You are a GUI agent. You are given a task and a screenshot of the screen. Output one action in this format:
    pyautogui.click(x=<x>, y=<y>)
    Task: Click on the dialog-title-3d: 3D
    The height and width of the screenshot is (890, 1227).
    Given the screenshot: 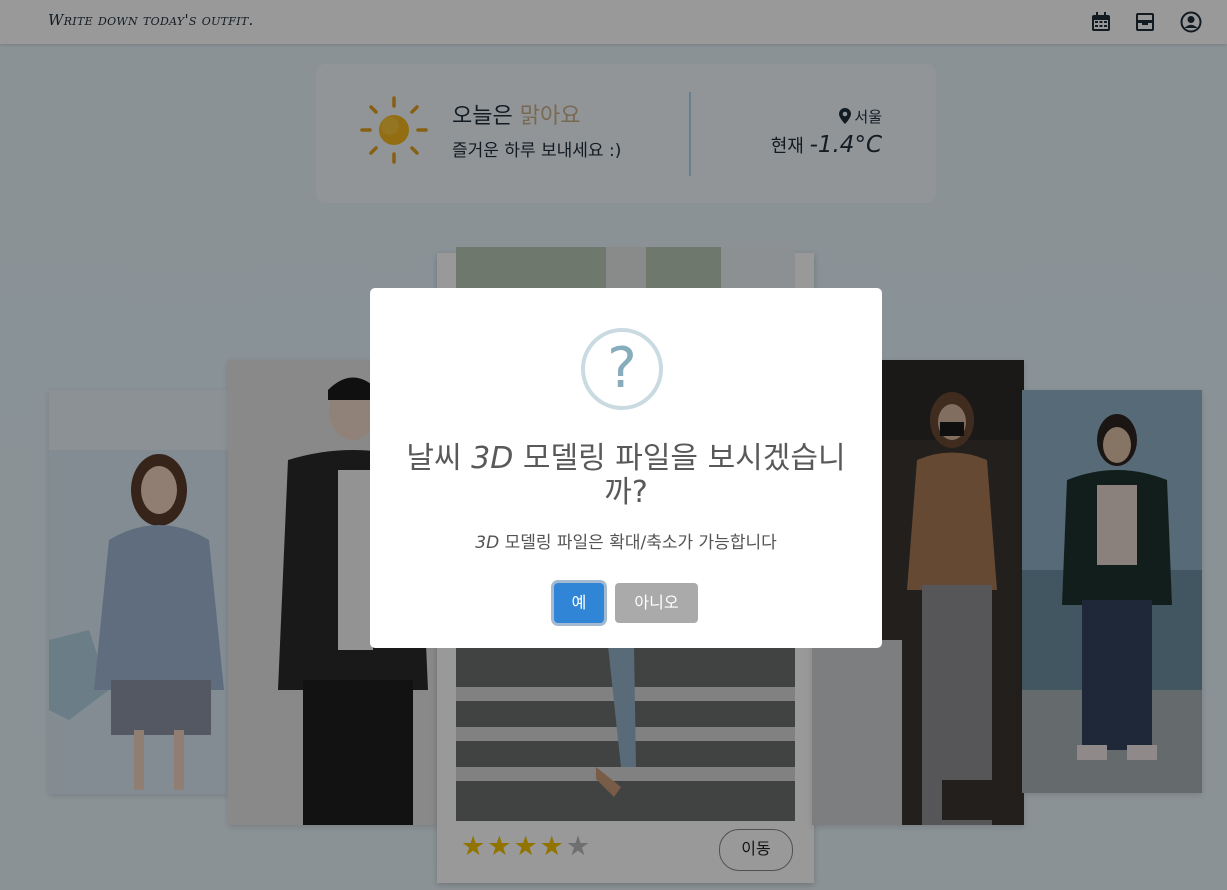 What is the action you would take?
    pyautogui.click(x=492, y=458)
    